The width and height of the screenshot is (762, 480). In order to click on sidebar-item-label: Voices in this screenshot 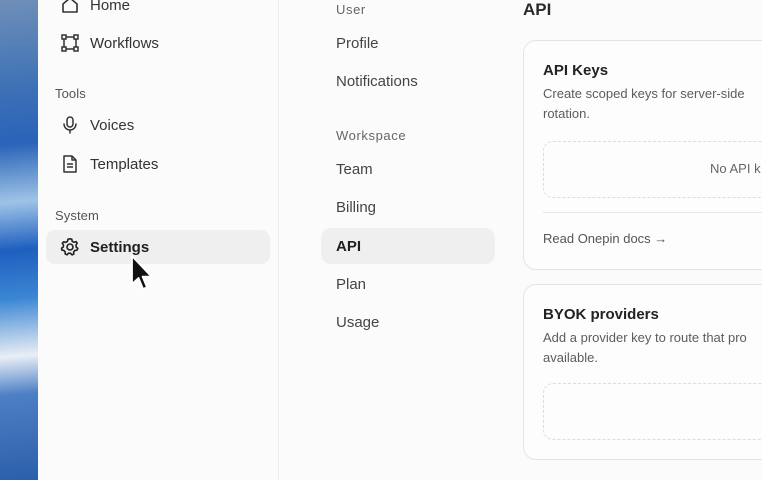, I will do `click(112, 125)`.